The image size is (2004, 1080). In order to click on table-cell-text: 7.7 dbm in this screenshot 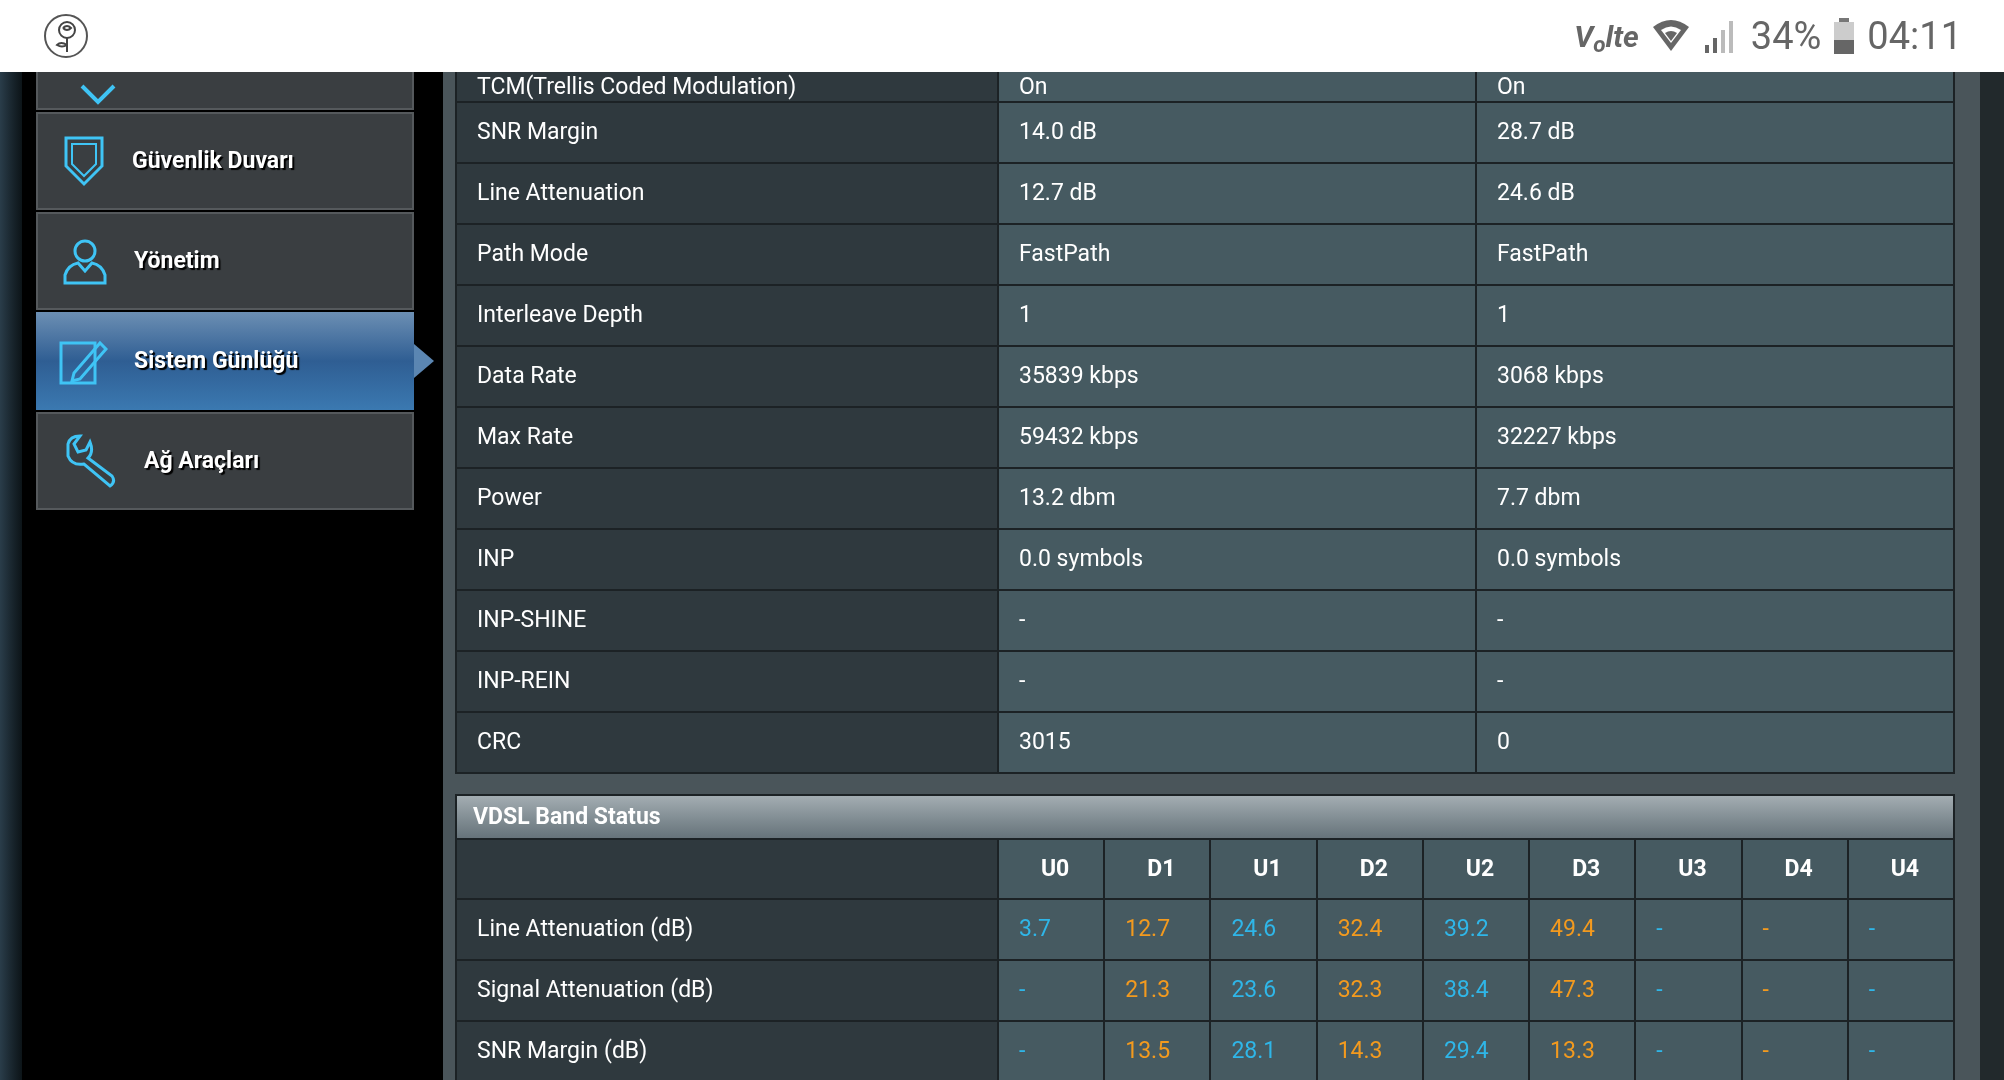, I will do `click(1539, 498)`.